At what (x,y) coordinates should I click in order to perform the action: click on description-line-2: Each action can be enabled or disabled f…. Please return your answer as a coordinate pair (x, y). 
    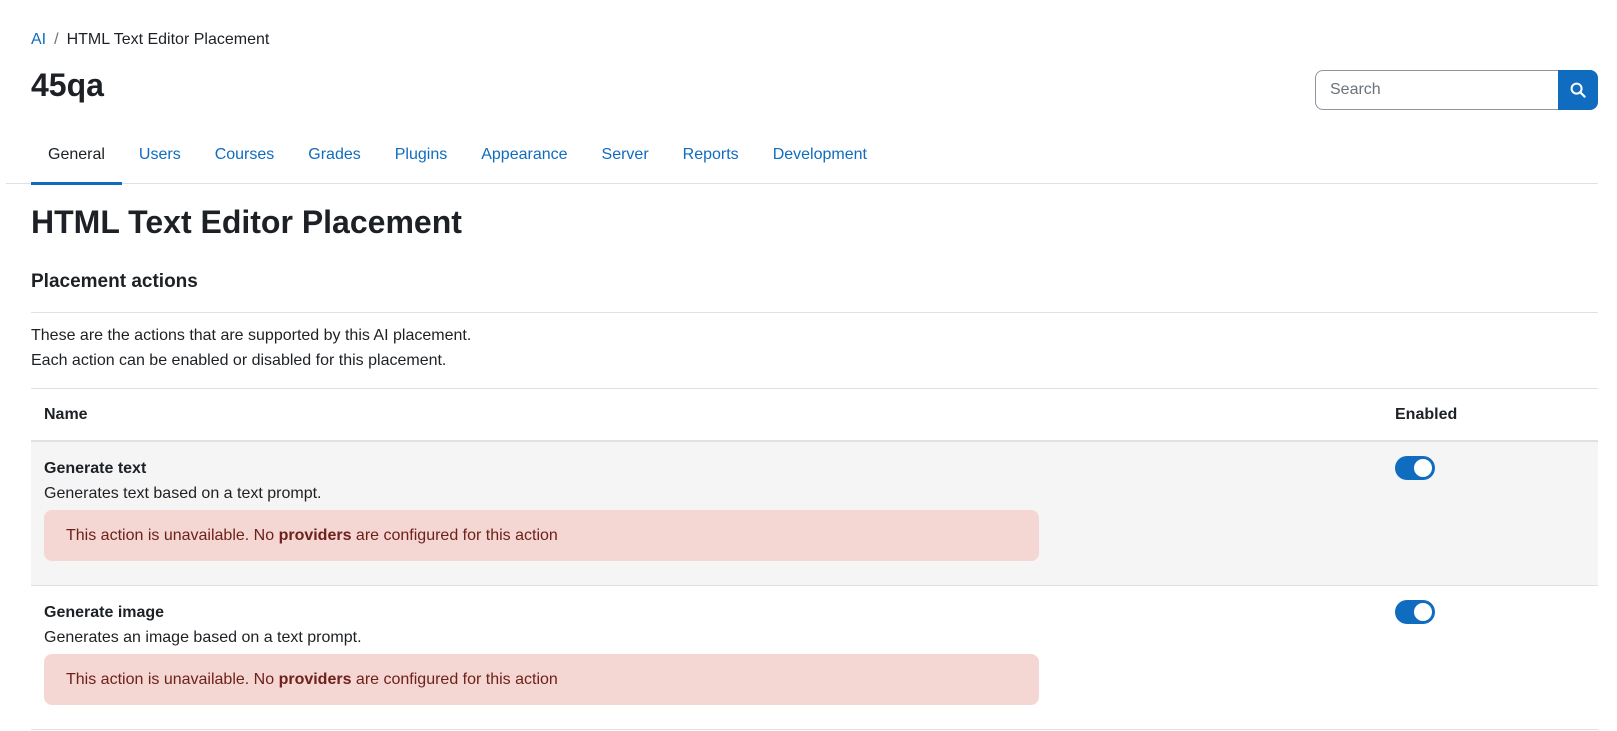
    Looking at the image, I should click on (239, 360).